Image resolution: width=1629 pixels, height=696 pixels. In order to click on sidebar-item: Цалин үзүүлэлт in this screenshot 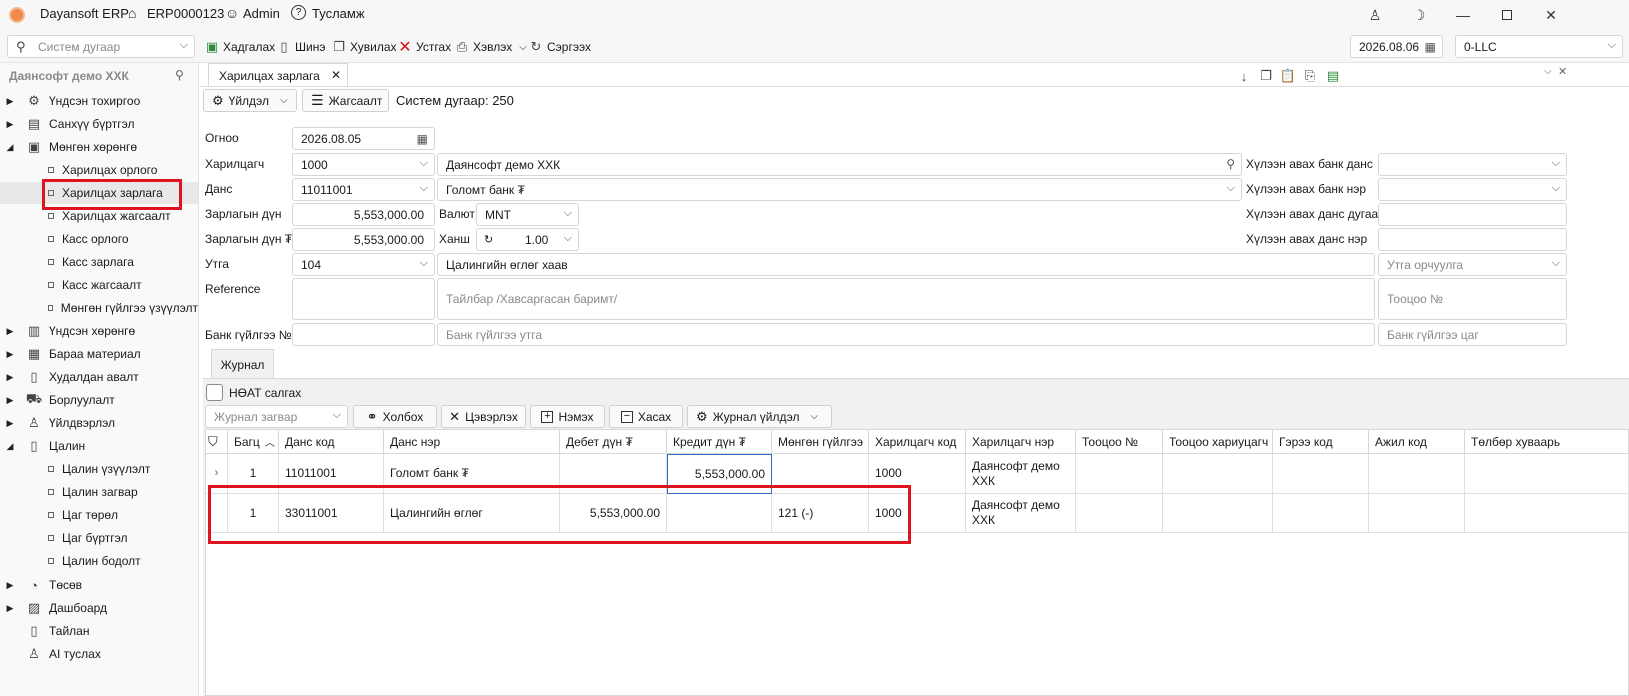, I will do `click(99, 469)`.